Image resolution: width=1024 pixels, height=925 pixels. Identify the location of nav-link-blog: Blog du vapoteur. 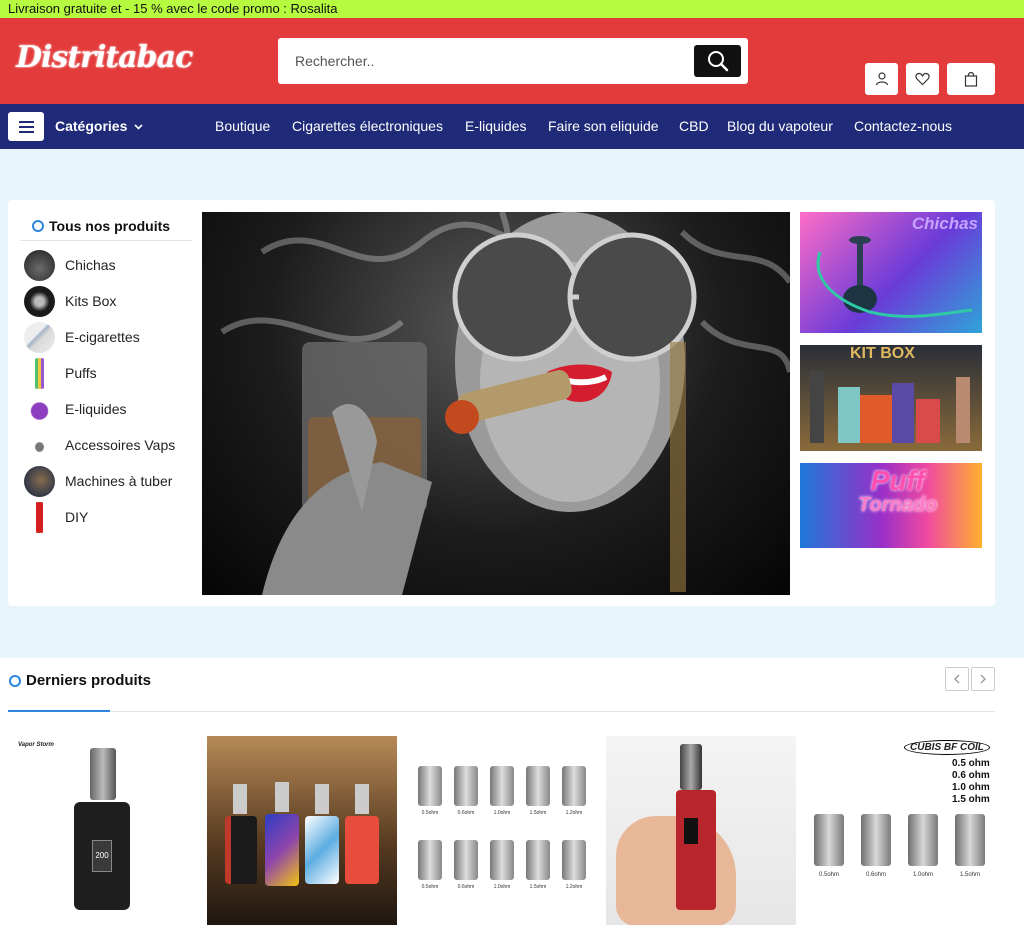
(780, 126).